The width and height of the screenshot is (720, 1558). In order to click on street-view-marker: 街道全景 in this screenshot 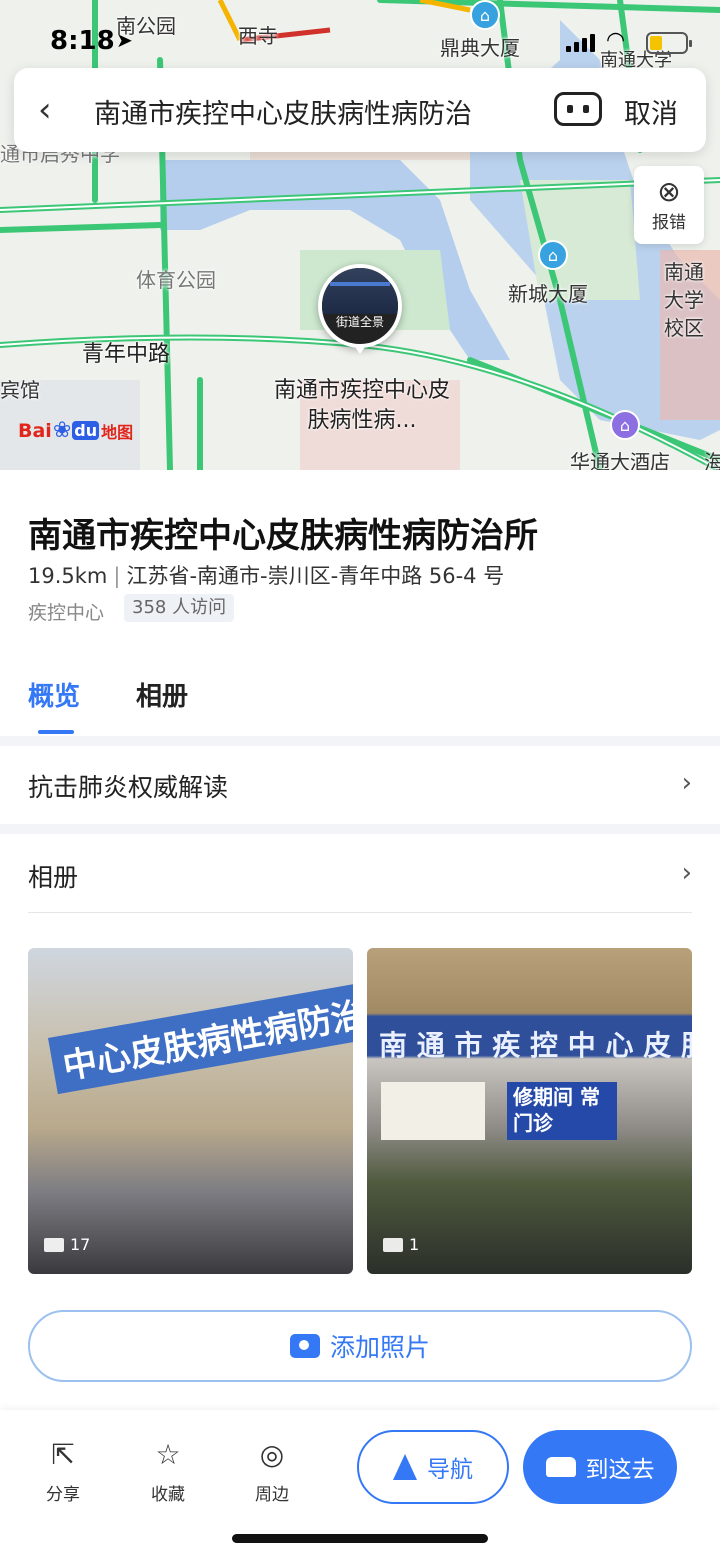, I will do `click(360, 306)`.